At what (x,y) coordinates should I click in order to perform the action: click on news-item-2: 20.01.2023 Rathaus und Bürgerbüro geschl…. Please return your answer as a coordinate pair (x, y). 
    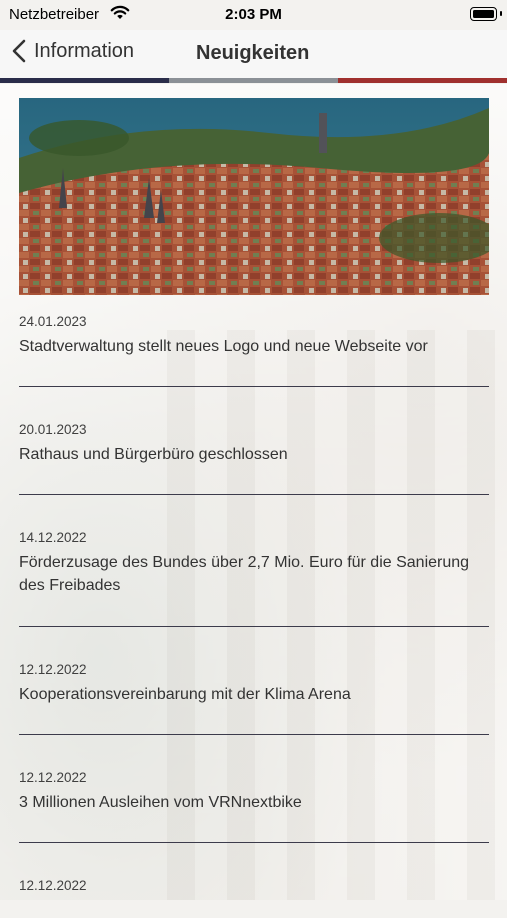
    Looking at the image, I should click on (254, 458).